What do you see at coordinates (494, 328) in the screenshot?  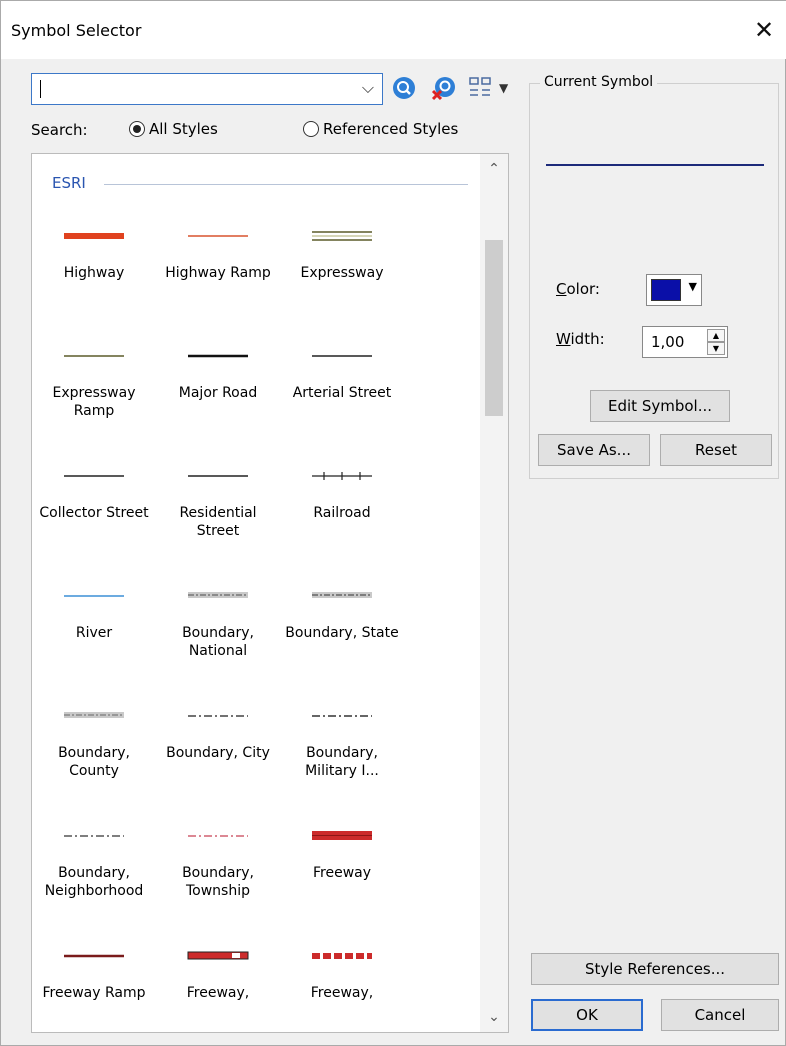 I see `scroll-thumb` at bounding box center [494, 328].